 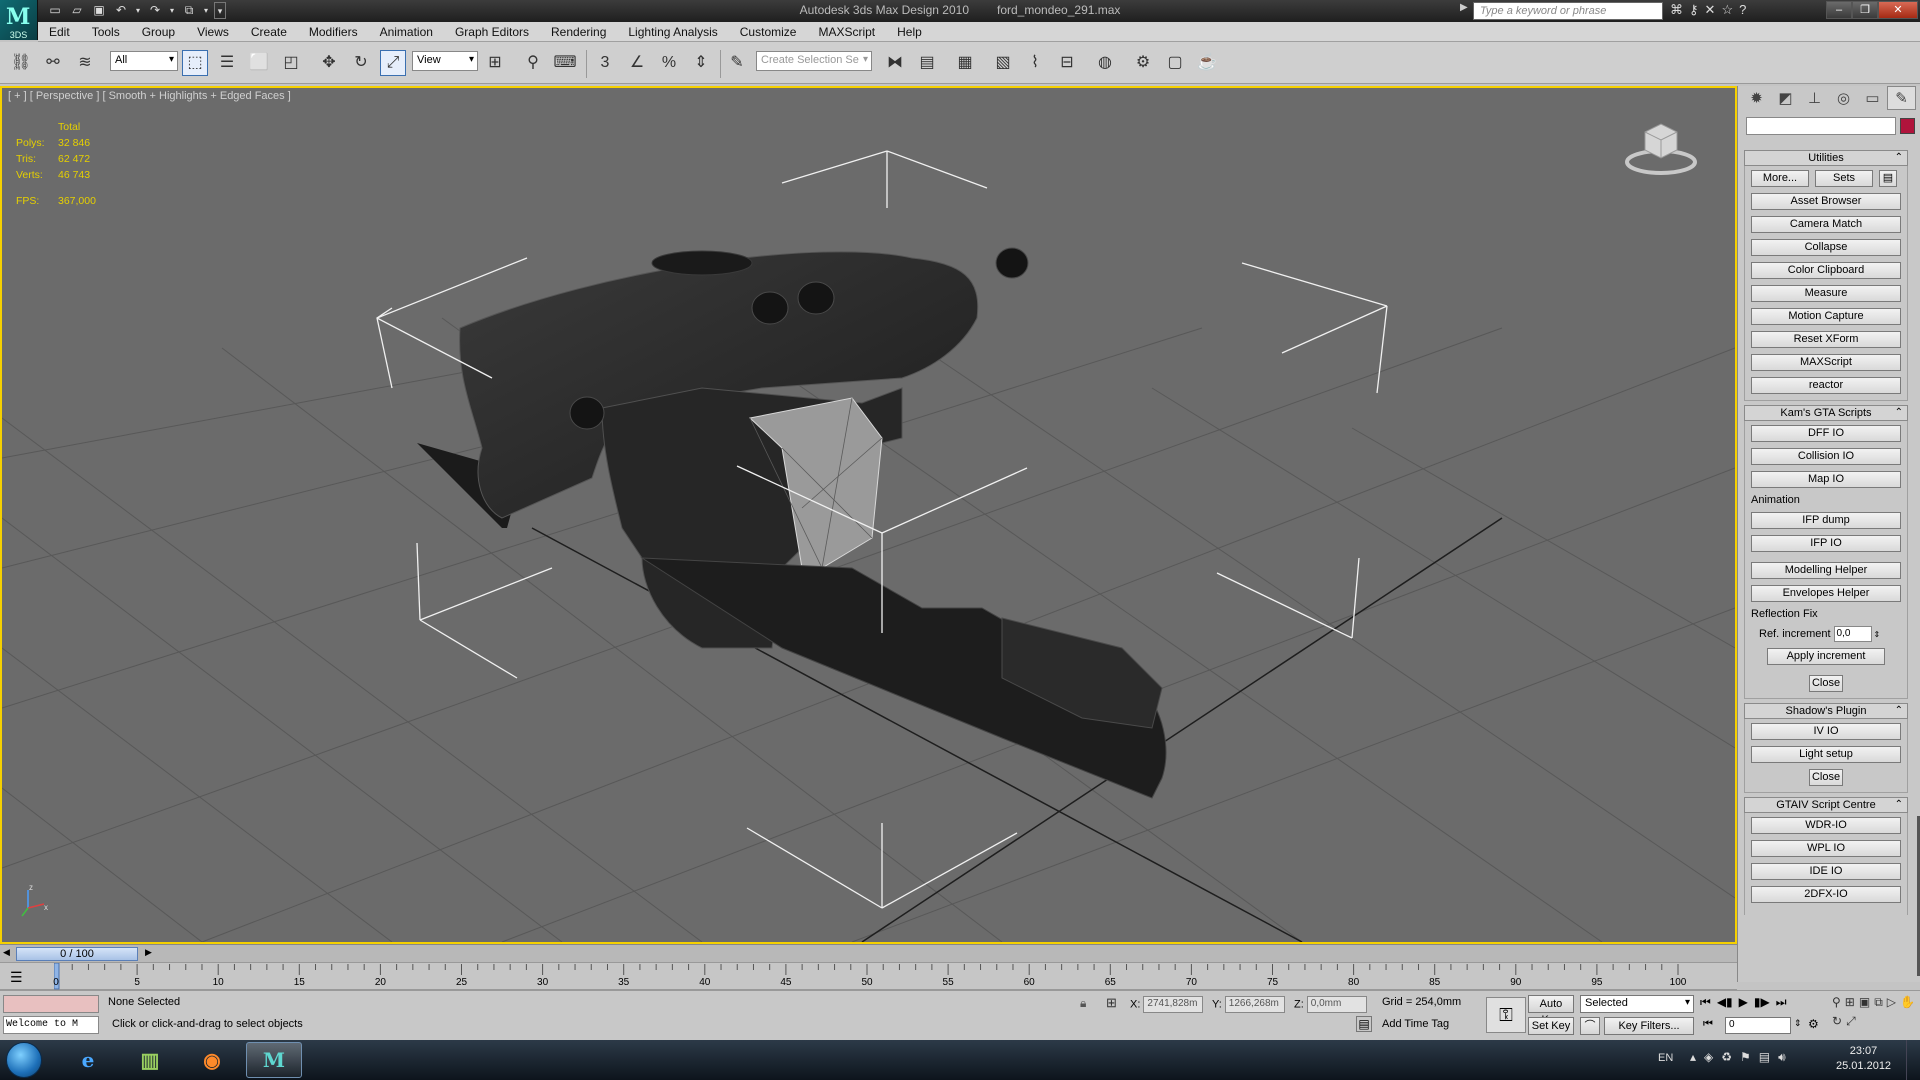 I want to click on update-icon: ♻, so click(x=1726, y=1057).